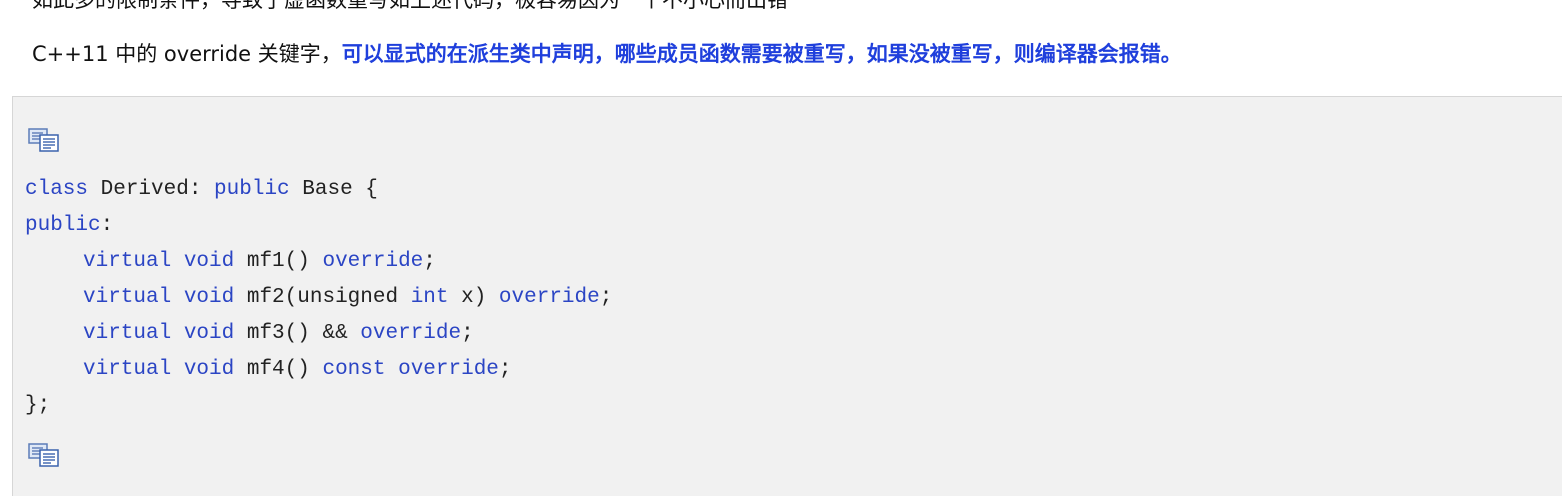 This screenshot has height=496, width=1562. Describe the element at coordinates (318, 406) in the screenshot. I see `code-line: };` at that location.